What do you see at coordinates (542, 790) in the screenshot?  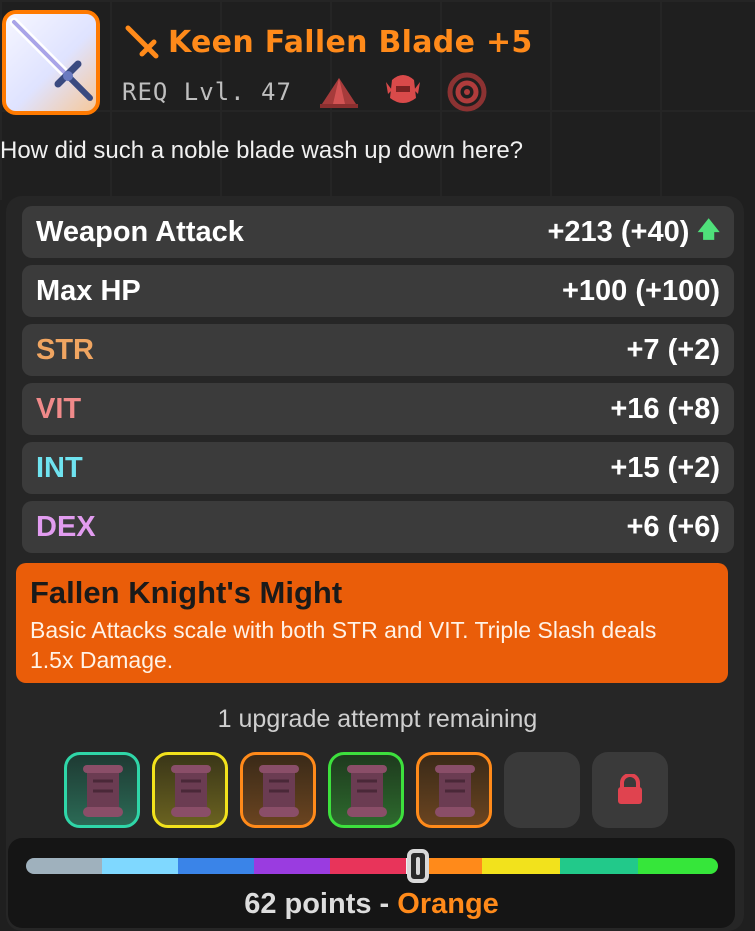 I see `upgrade-slot-empty` at bounding box center [542, 790].